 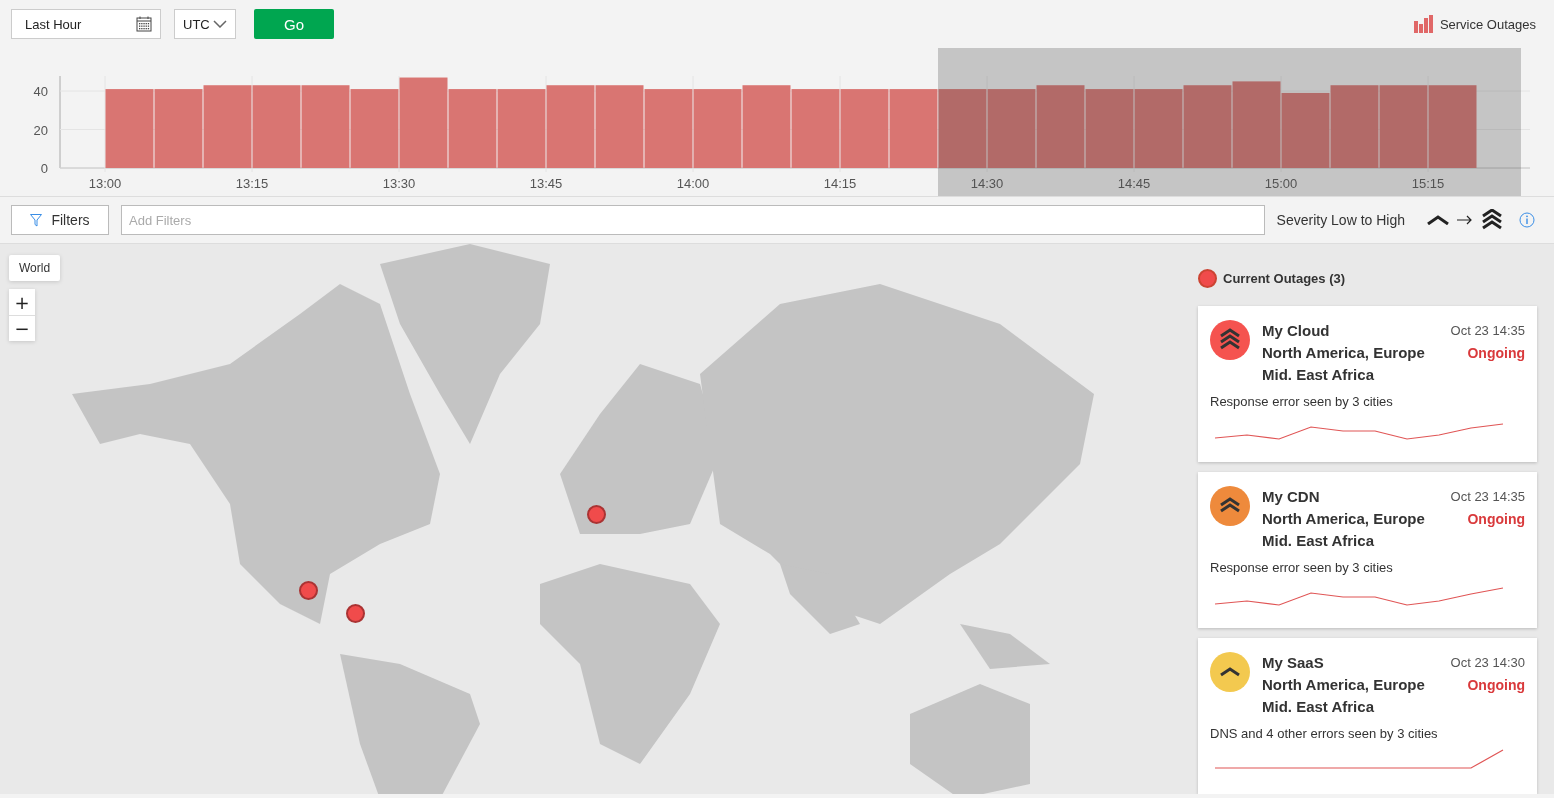 I want to click on outage-dot-icon, so click(x=1207, y=278).